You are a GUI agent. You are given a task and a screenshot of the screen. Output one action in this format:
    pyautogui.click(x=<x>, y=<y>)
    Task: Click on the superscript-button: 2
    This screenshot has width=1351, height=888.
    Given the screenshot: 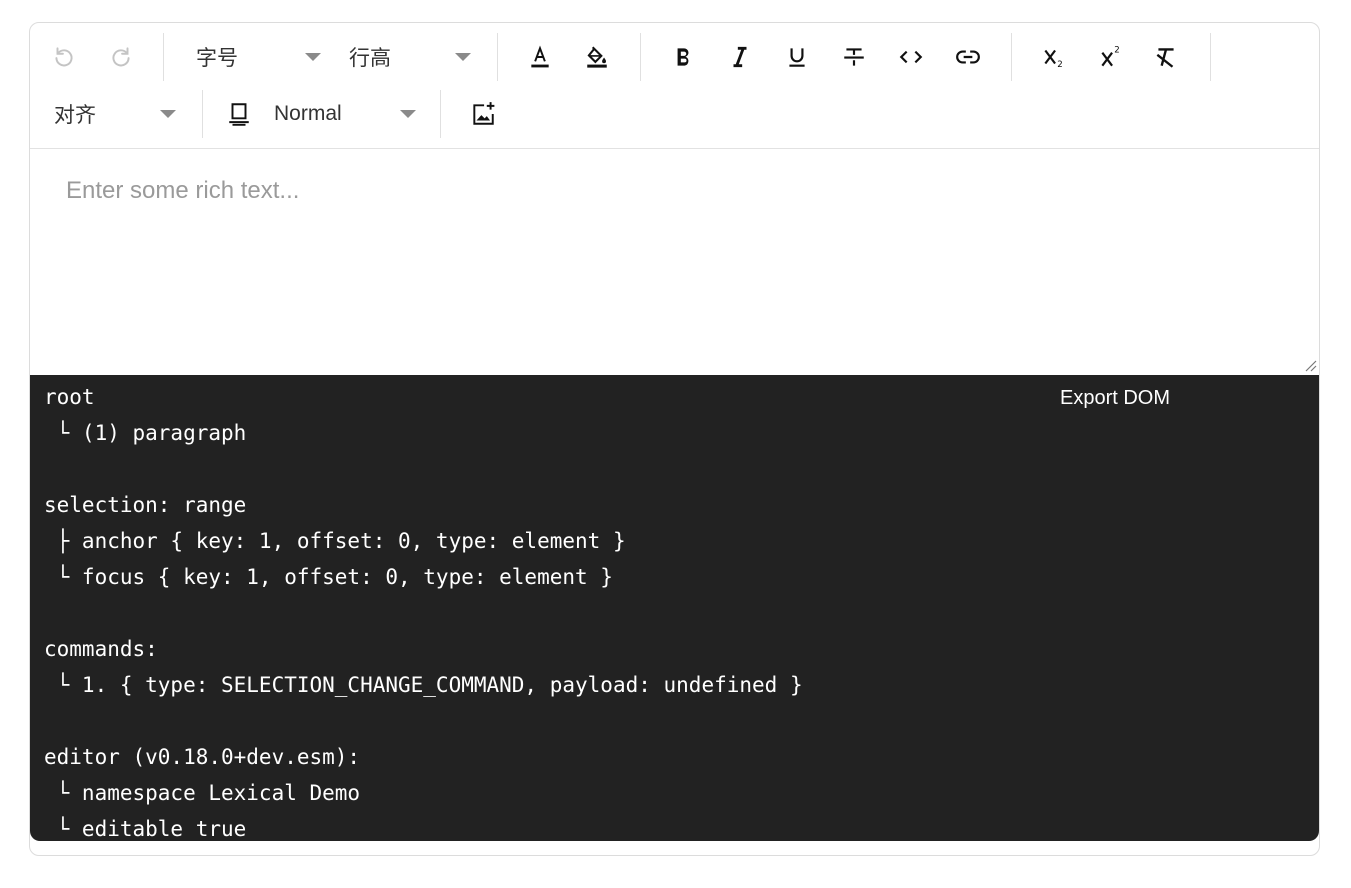 What is the action you would take?
    pyautogui.click(x=1111, y=57)
    